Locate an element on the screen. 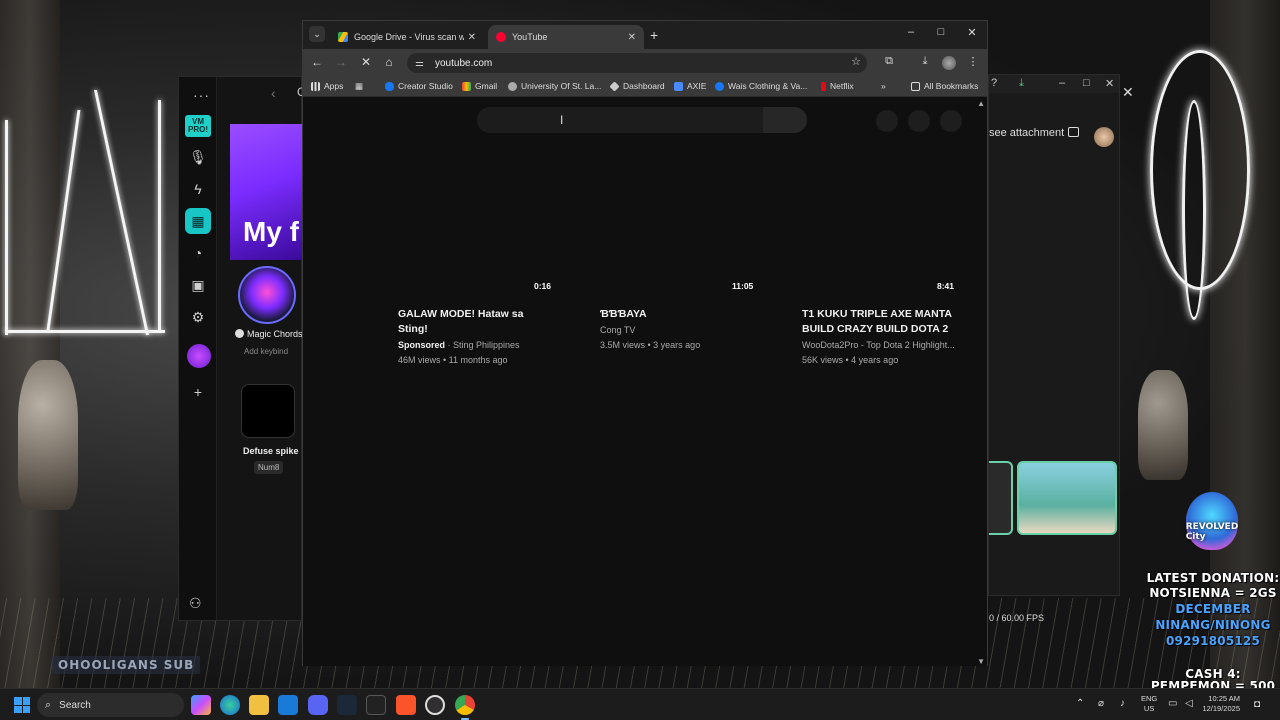 This screenshot has width=1280, height=720. settings-icon: ⚙ is located at coordinates (198, 317).